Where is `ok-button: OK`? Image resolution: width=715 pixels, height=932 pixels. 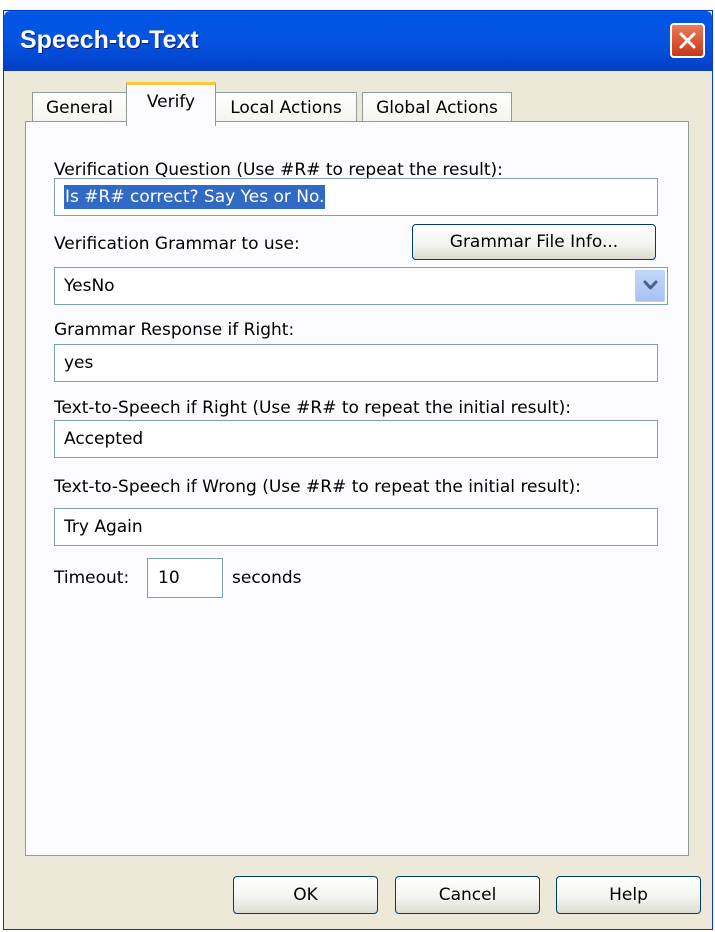
ok-button: OK is located at coordinates (305, 895).